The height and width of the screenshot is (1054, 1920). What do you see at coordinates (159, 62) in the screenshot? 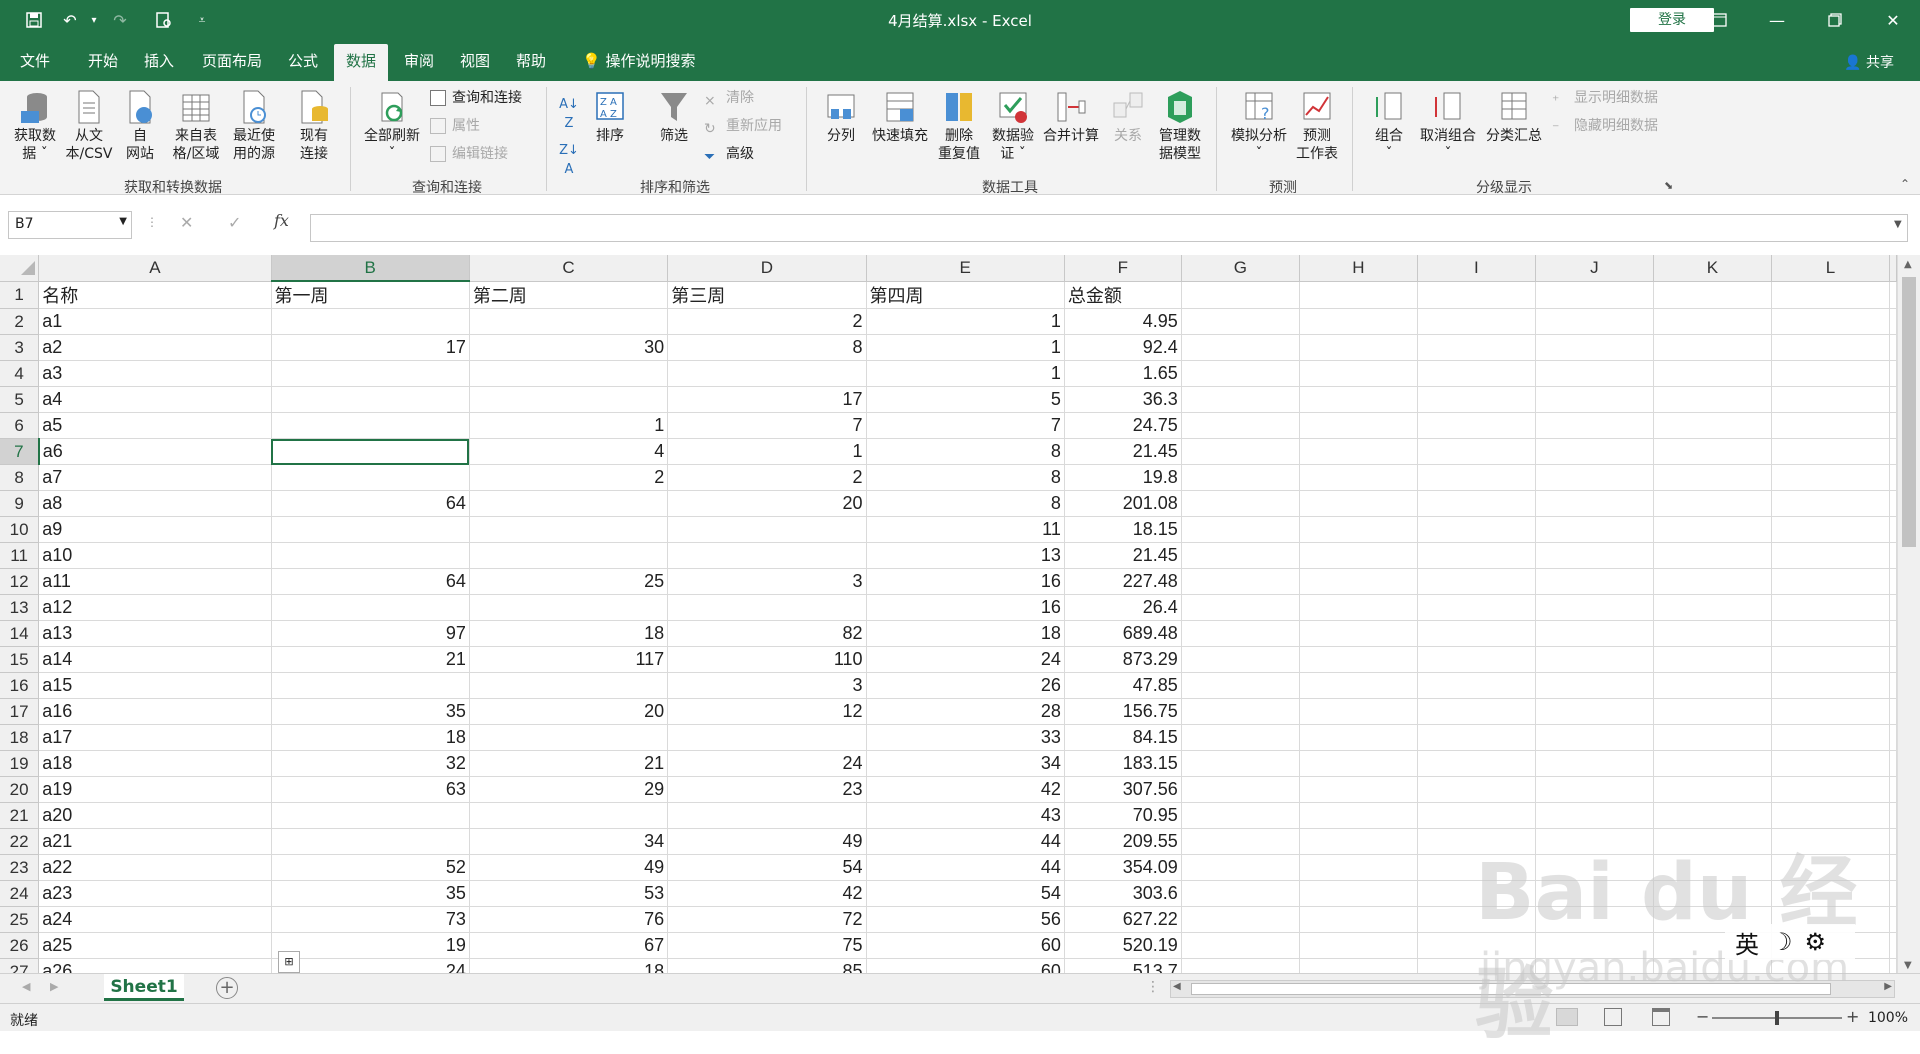
I see `tab-insert: 插入` at bounding box center [159, 62].